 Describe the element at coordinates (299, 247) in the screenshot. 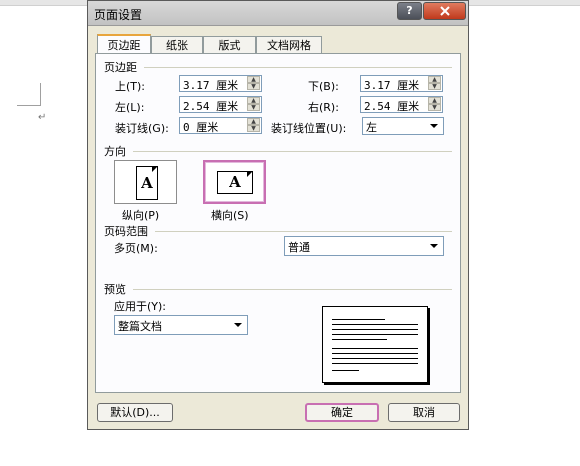

I see `multiple-pages-value: 普通` at that location.